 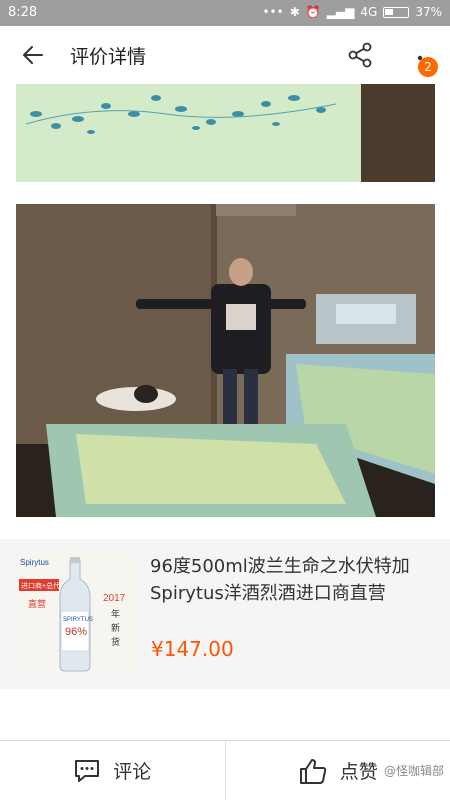 What do you see at coordinates (340, 12) in the screenshot?
I see `signal-icon: ▂▄▆` at bounding box center [340, 12].